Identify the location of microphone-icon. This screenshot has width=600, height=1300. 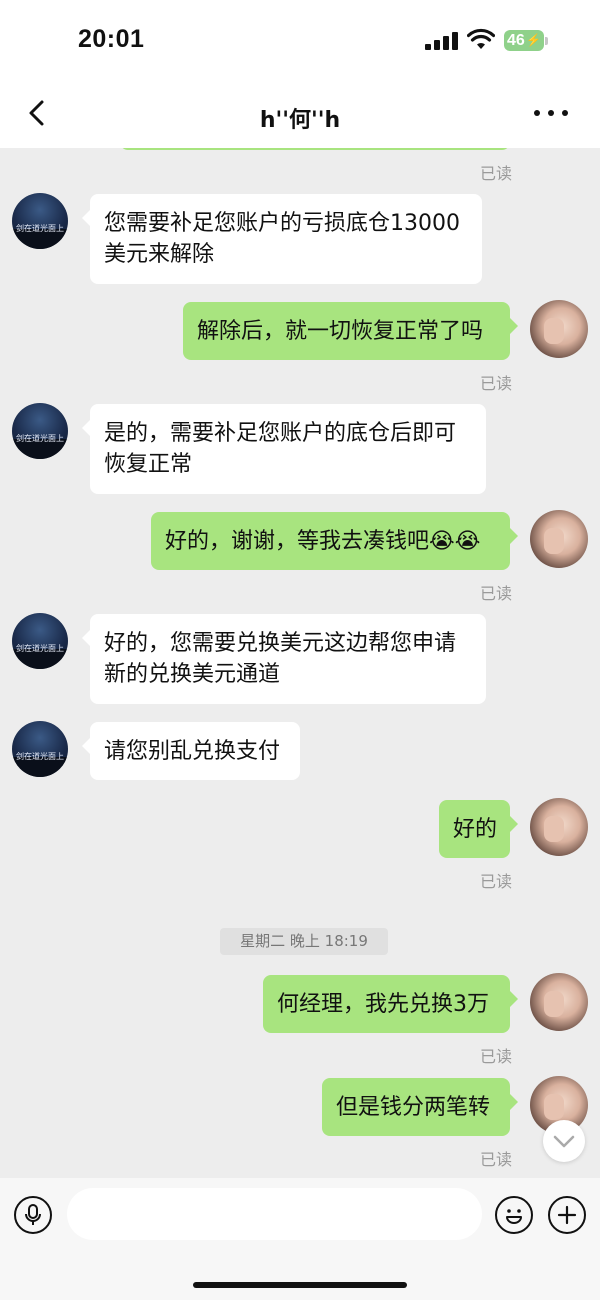
(33, 1214).